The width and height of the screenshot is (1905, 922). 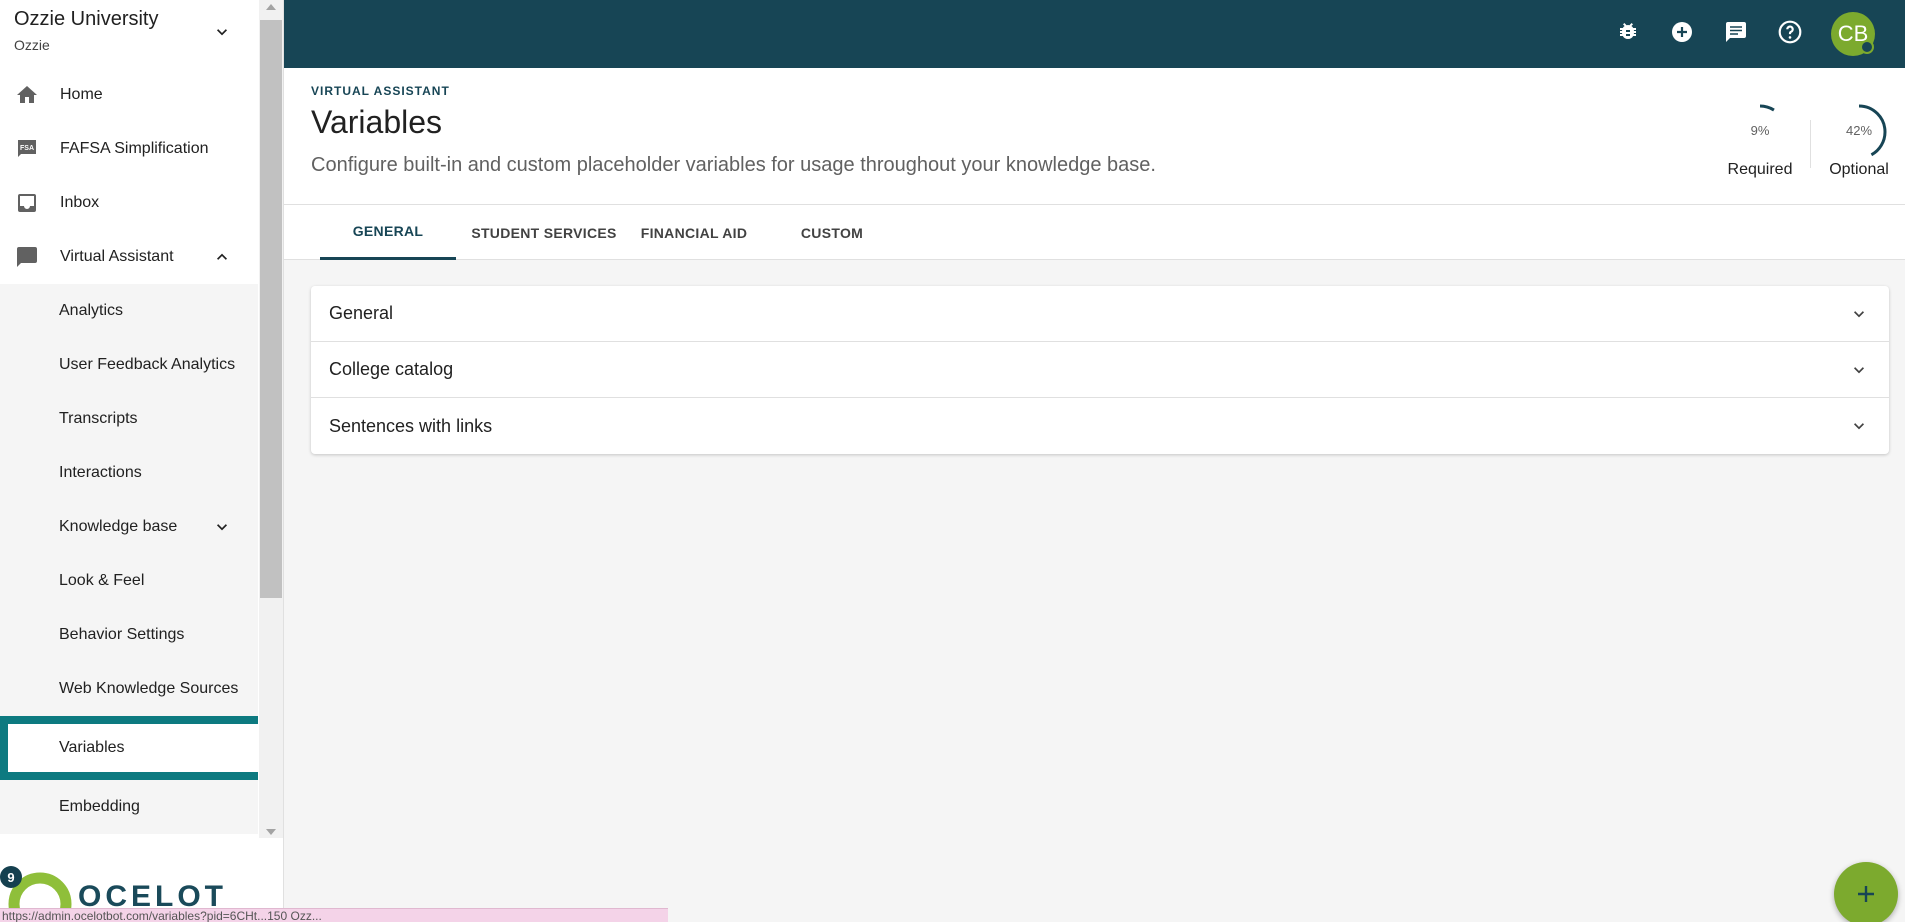 What do you see at coordinates (694, 232) in the screenshot?
I see `tab-financial-aid: FINANCIAL AID` at bounding box center [694, 232].